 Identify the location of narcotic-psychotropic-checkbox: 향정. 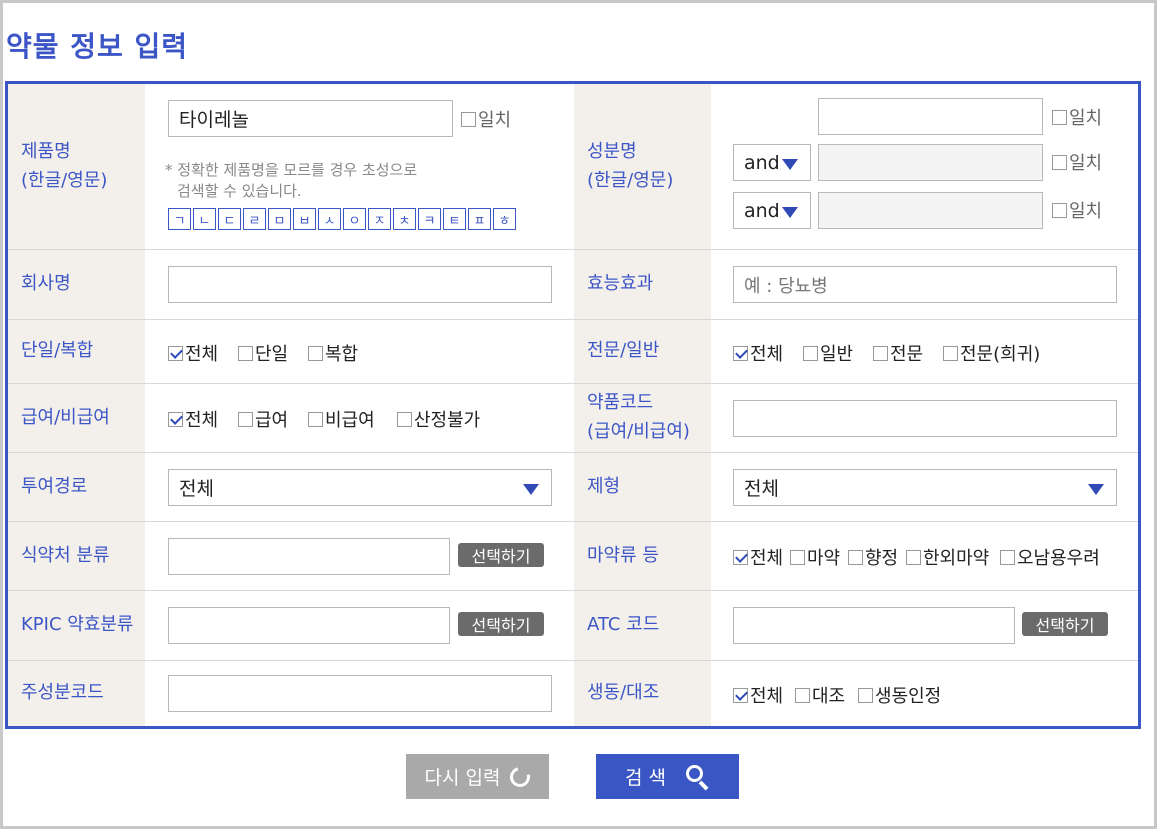
(873, 557).